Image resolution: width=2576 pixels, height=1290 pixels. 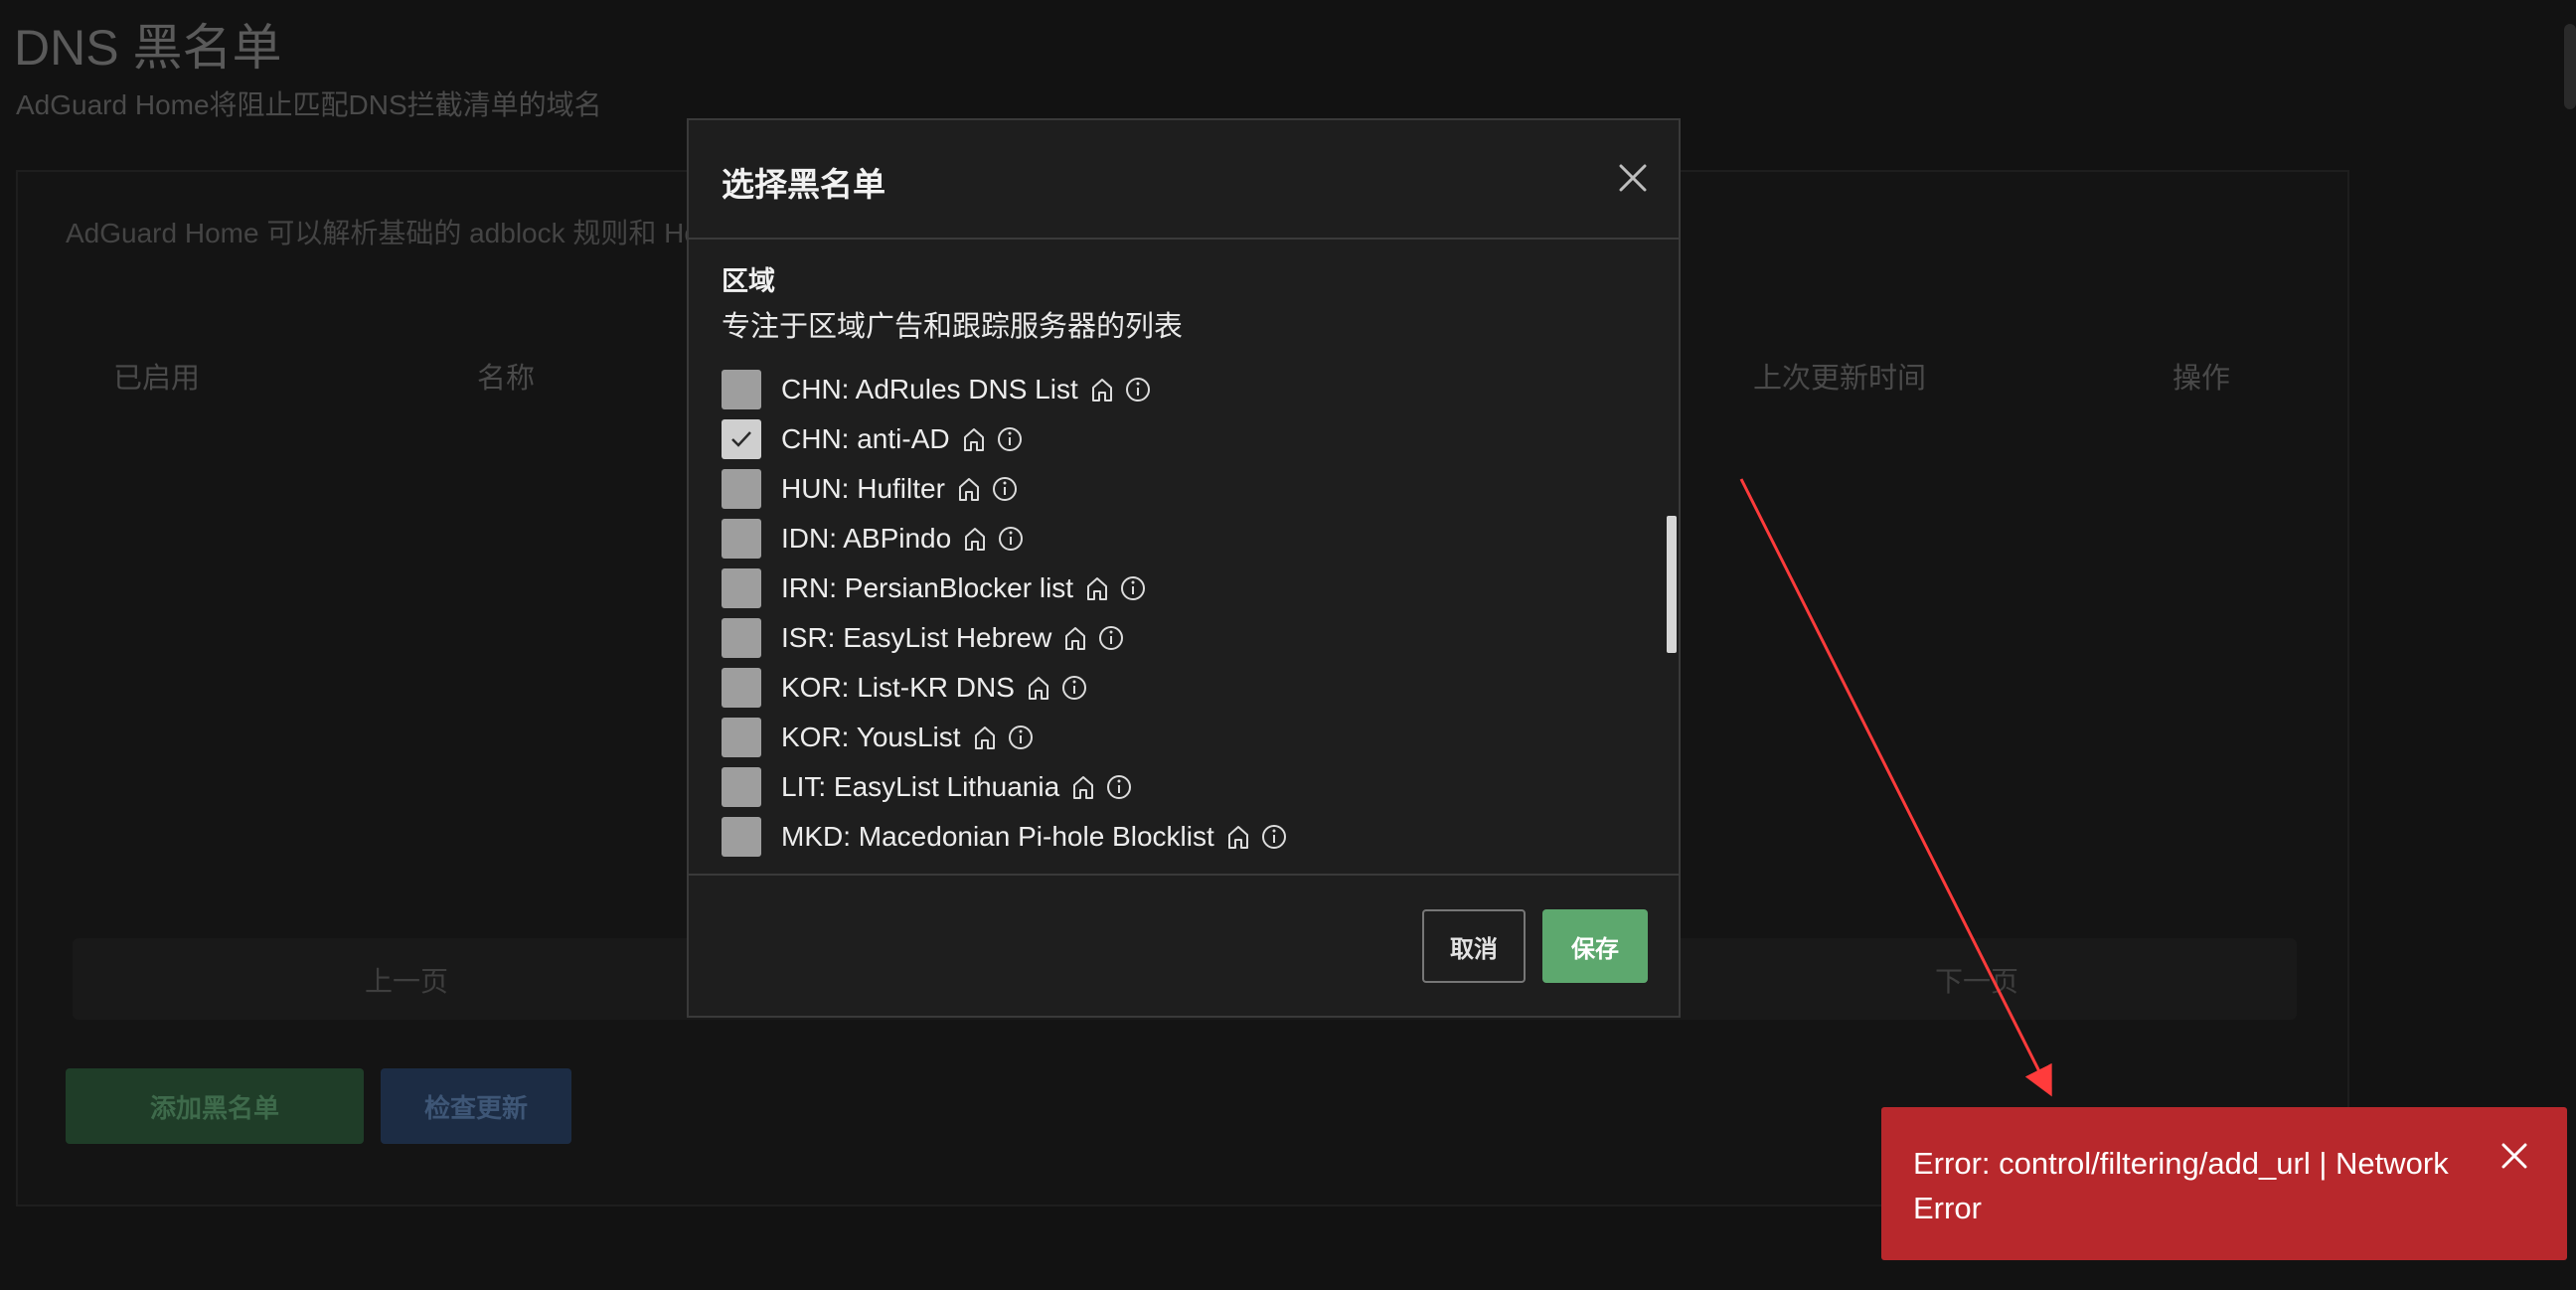 What do you see at coordinates (1184, 875) in the screenshot?
I see `modal-footer-divider` at bounding box center [1184, 875].